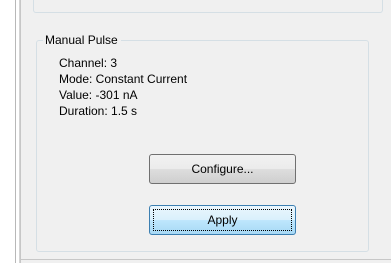  I want to click on value-text: Value: -301 nA, so click(98, 95).